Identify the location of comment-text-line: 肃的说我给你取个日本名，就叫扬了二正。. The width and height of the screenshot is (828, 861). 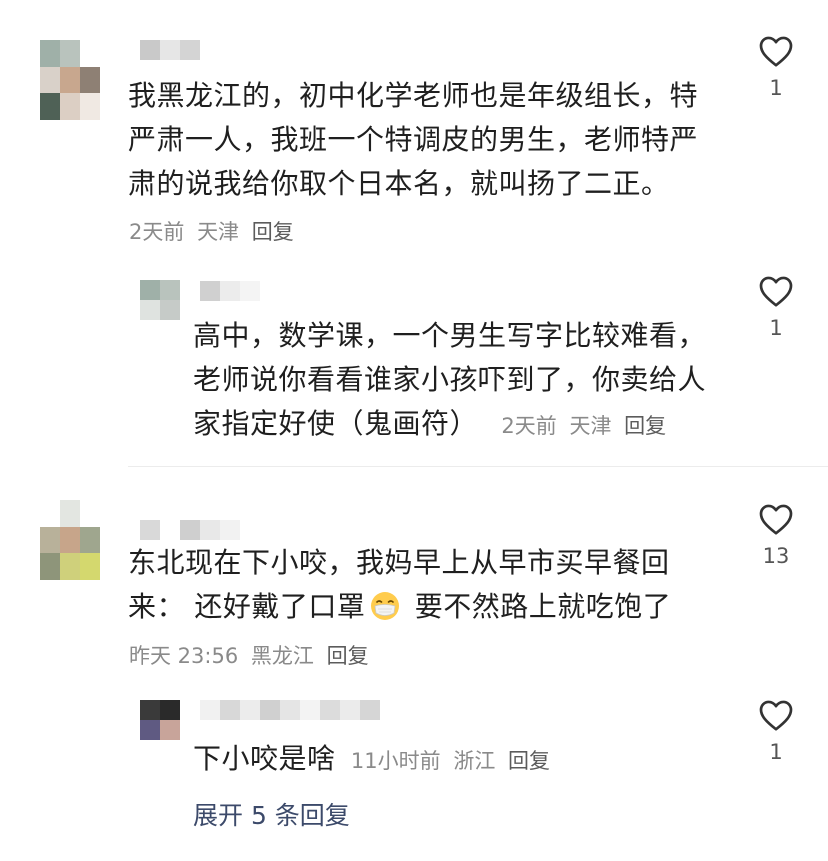
(399, 183).